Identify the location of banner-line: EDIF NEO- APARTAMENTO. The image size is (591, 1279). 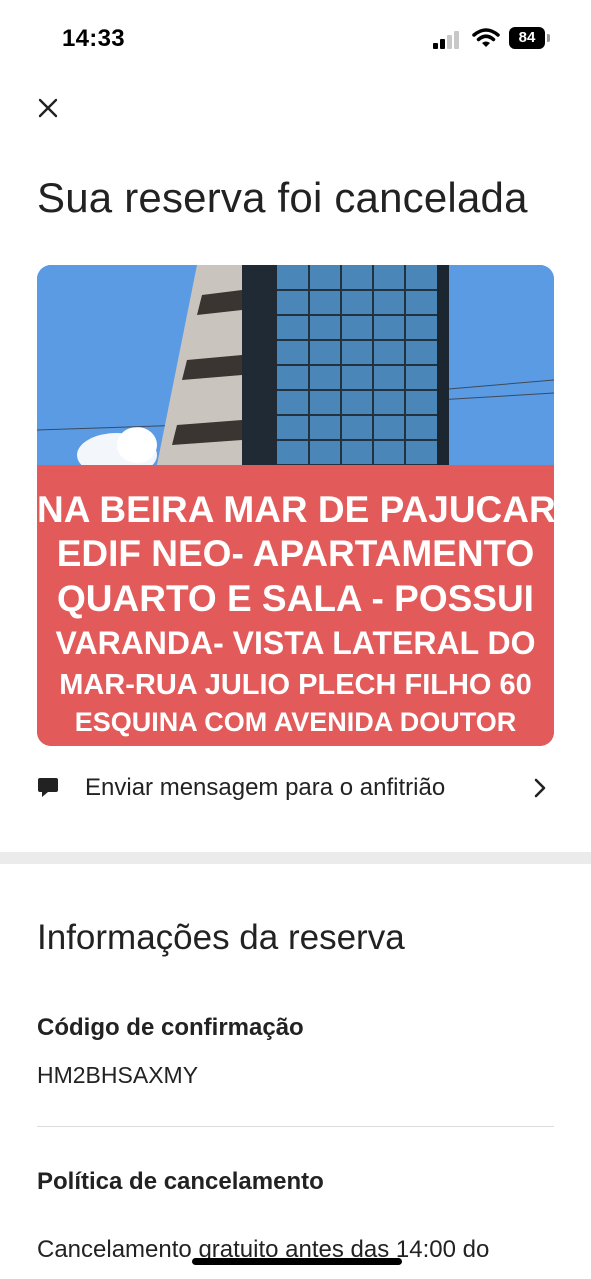
(295, 553).